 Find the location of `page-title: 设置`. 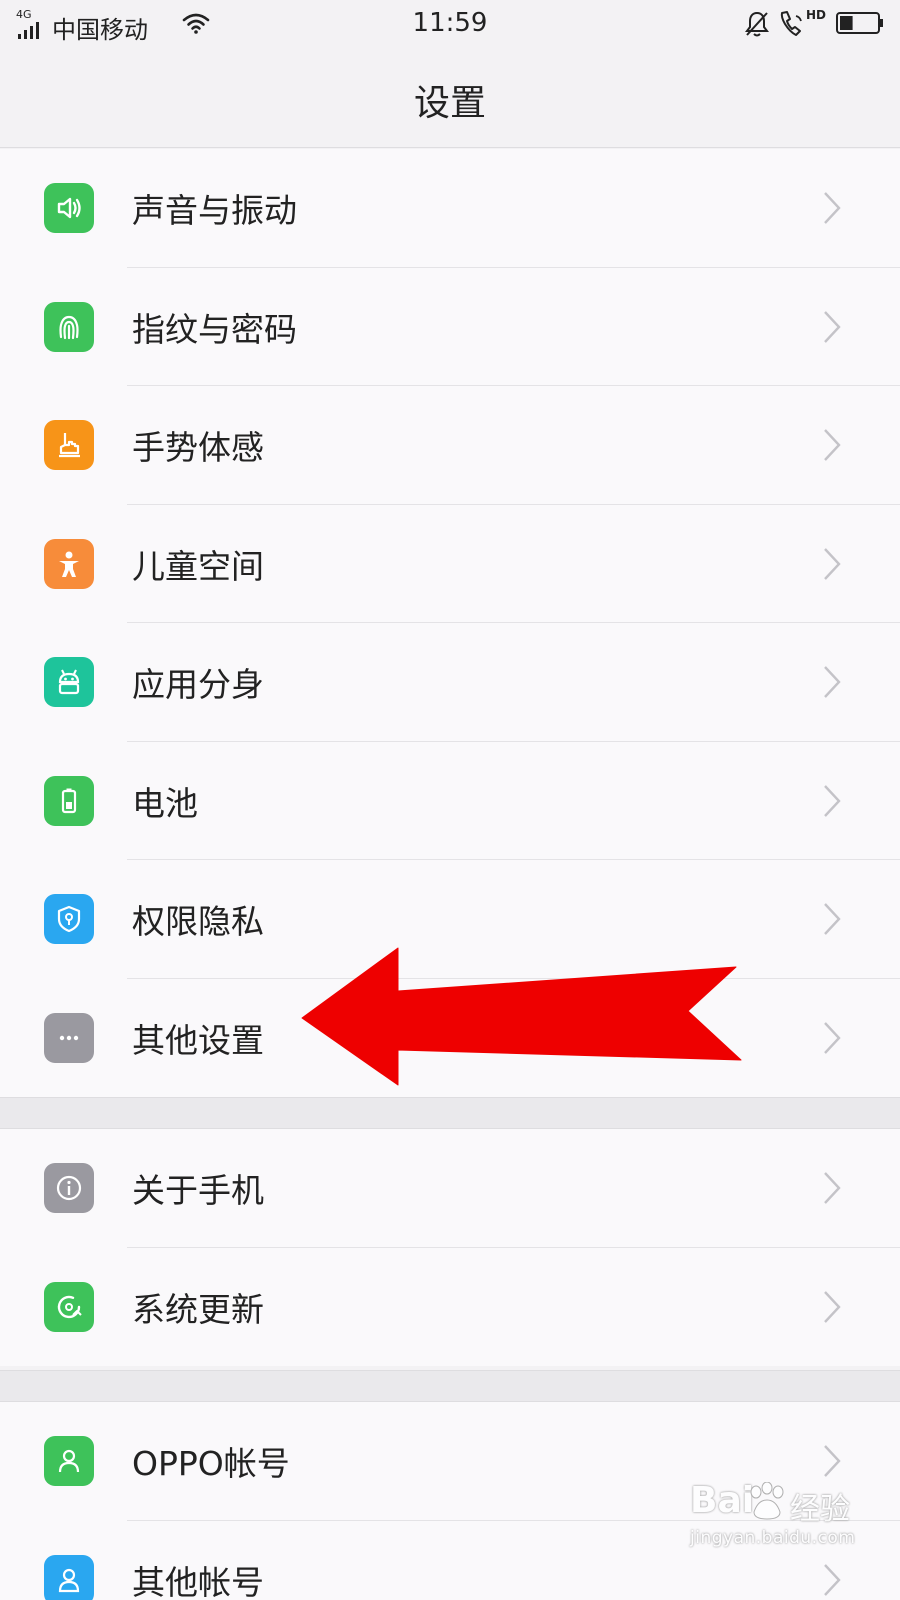

page-title: 设置 is located at coordinates (449, 103).